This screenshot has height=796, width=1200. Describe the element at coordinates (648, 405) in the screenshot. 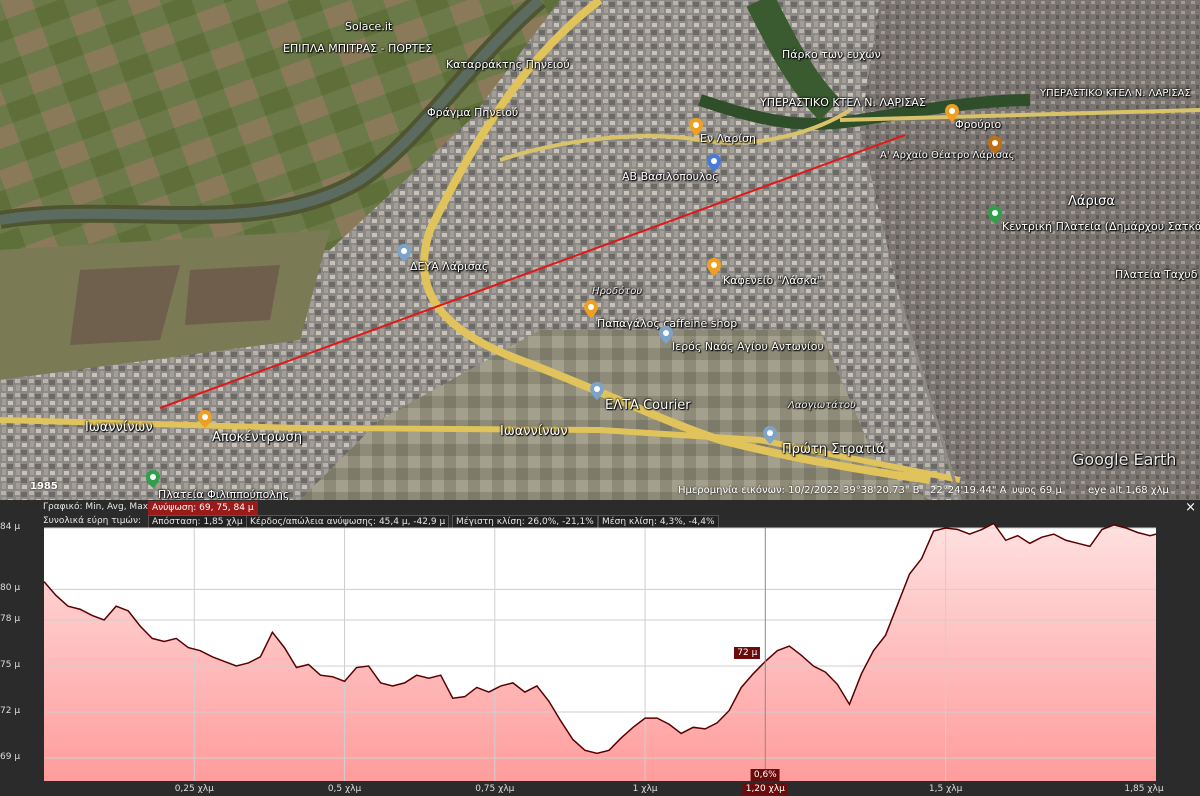

I see `elta-label: ΕΛΤΑ Courier` at that location.